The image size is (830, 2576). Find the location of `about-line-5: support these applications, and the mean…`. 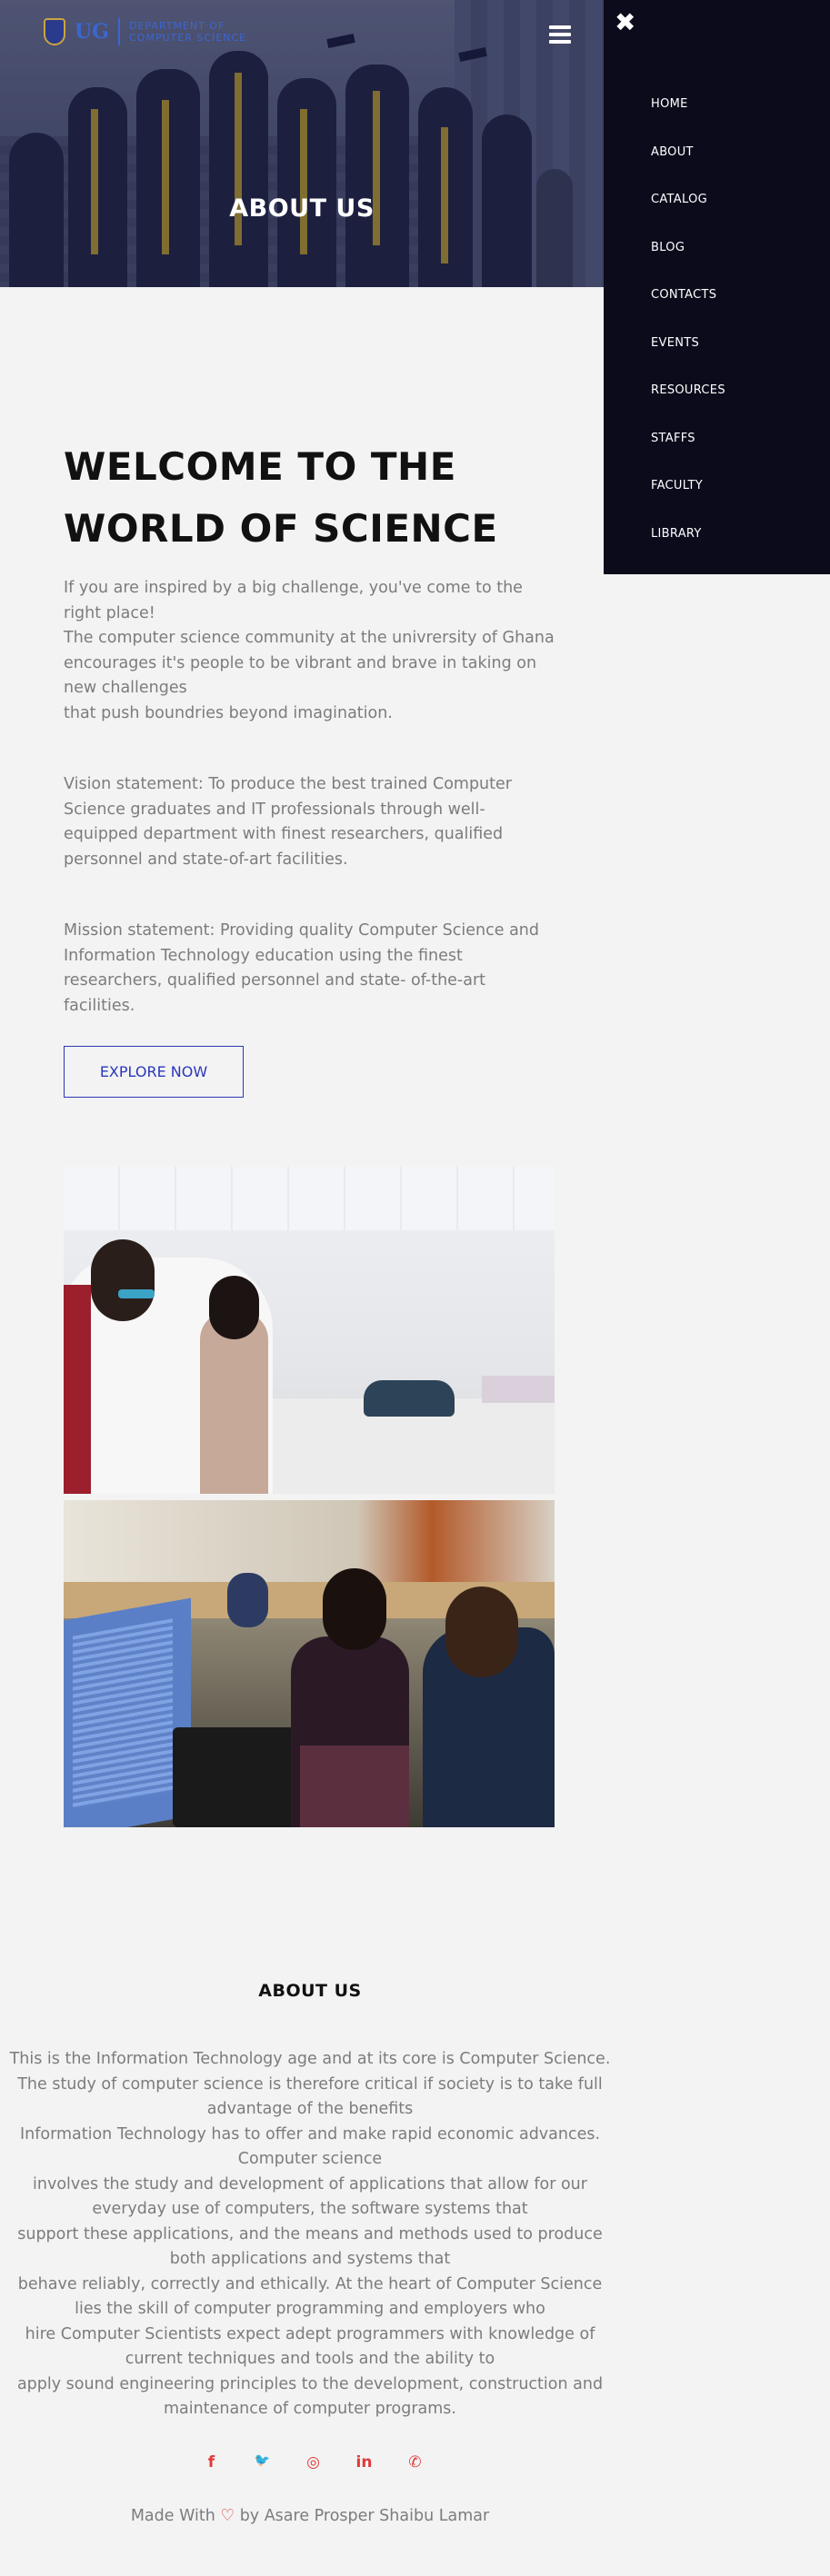

about-line-5: support these applications, and the mean… is located at coordinates (310, 2246).